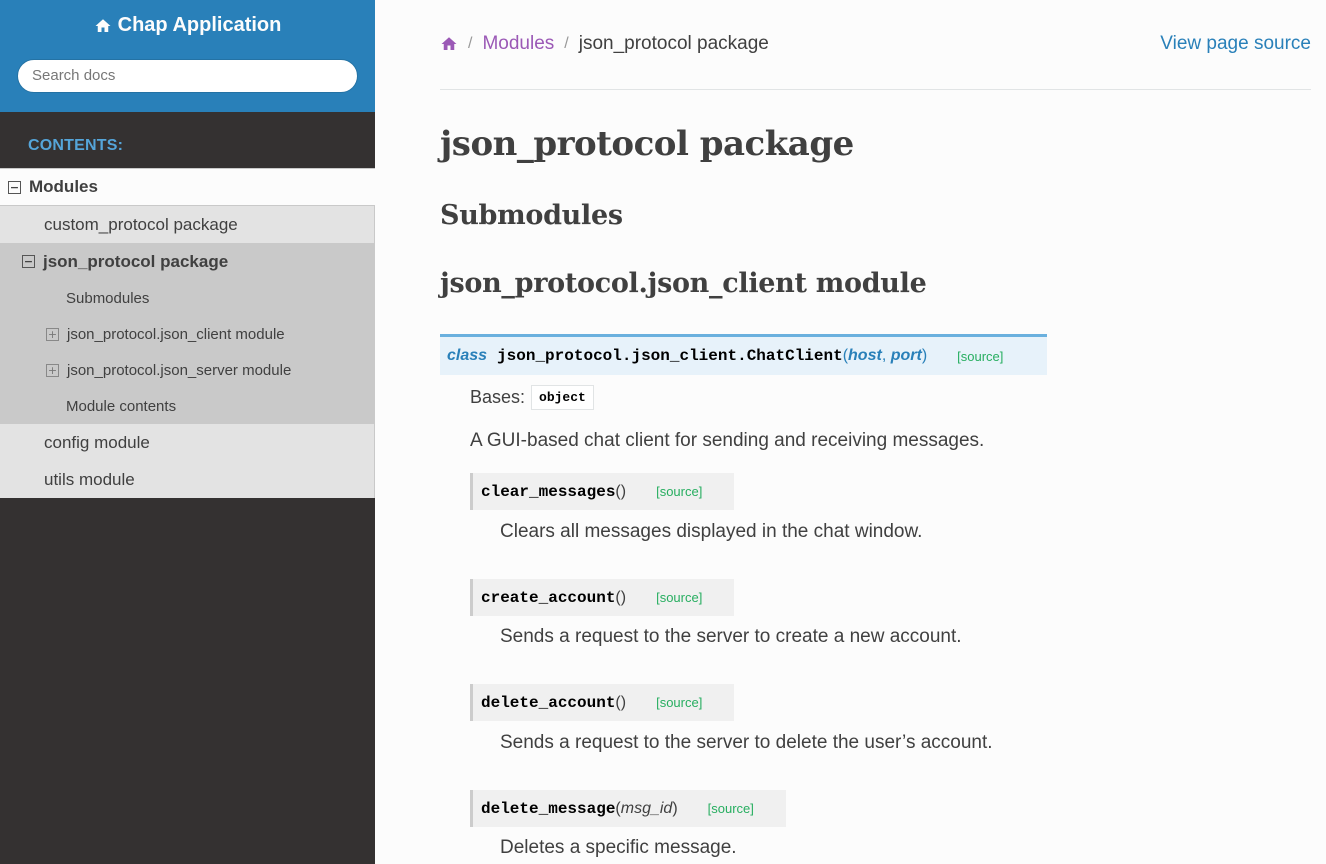 The width and height of the screenshot is (1326, 864). I want to click on view-page-source-link: View page source, so click(1235, 44).